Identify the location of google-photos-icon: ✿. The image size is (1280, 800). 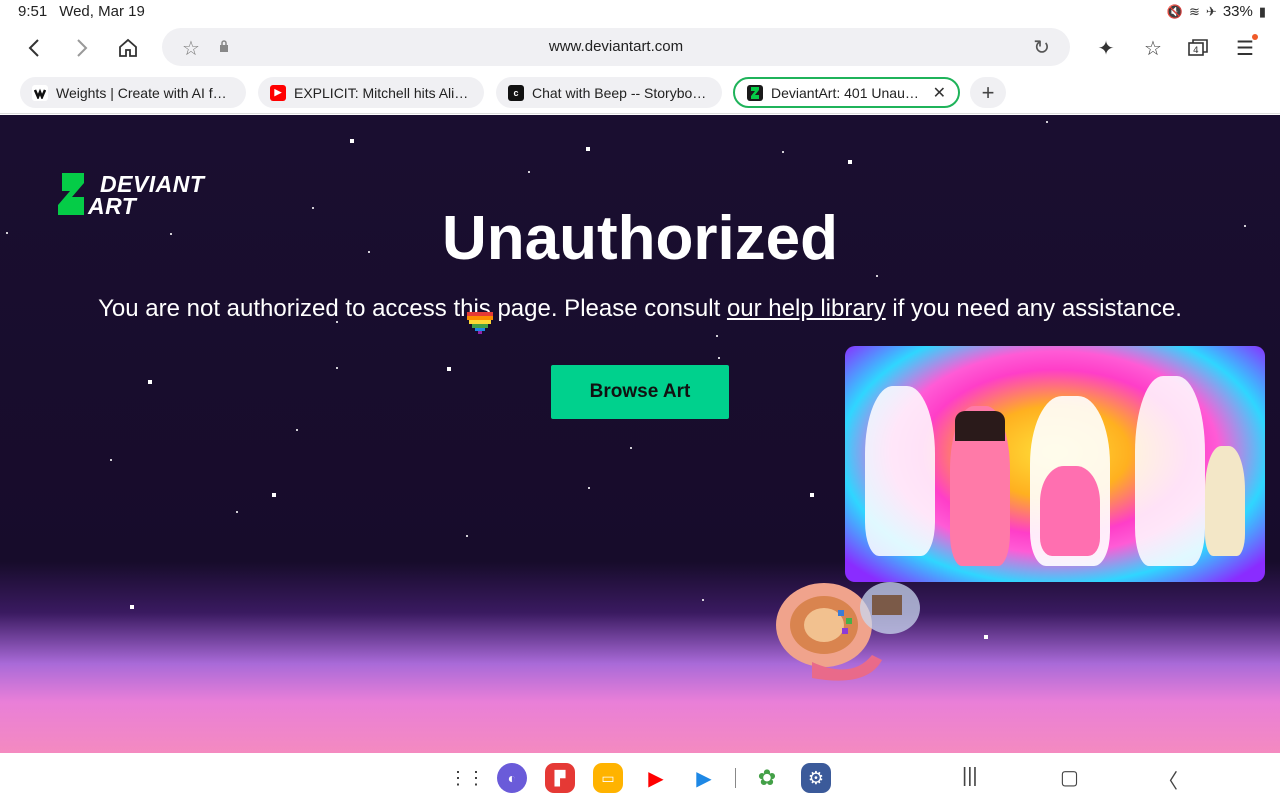
(767, 778).